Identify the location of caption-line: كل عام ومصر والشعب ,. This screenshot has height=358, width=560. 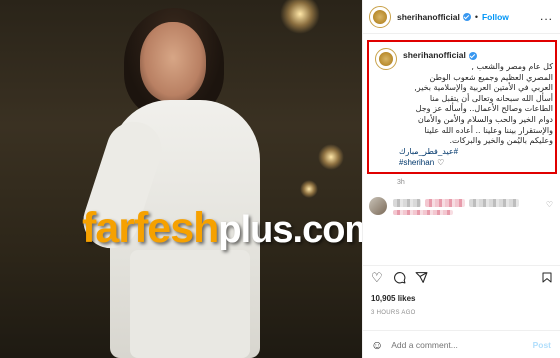
(512, 66).